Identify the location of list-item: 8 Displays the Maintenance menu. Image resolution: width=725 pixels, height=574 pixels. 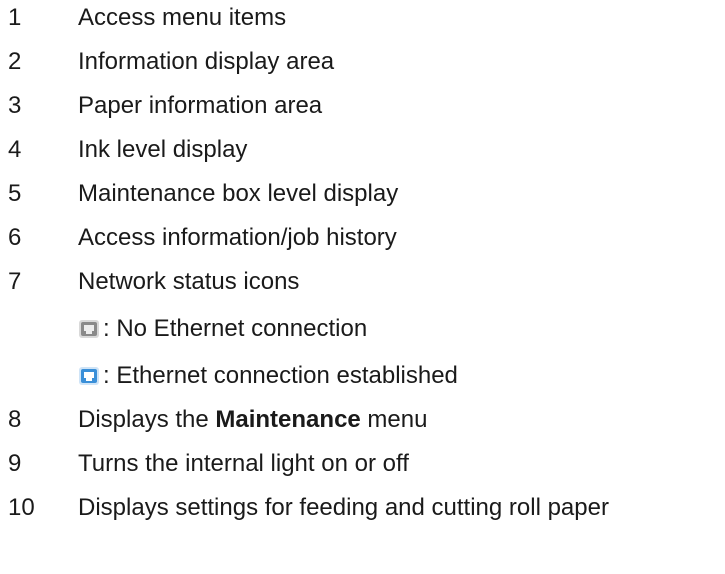
(362, 420).